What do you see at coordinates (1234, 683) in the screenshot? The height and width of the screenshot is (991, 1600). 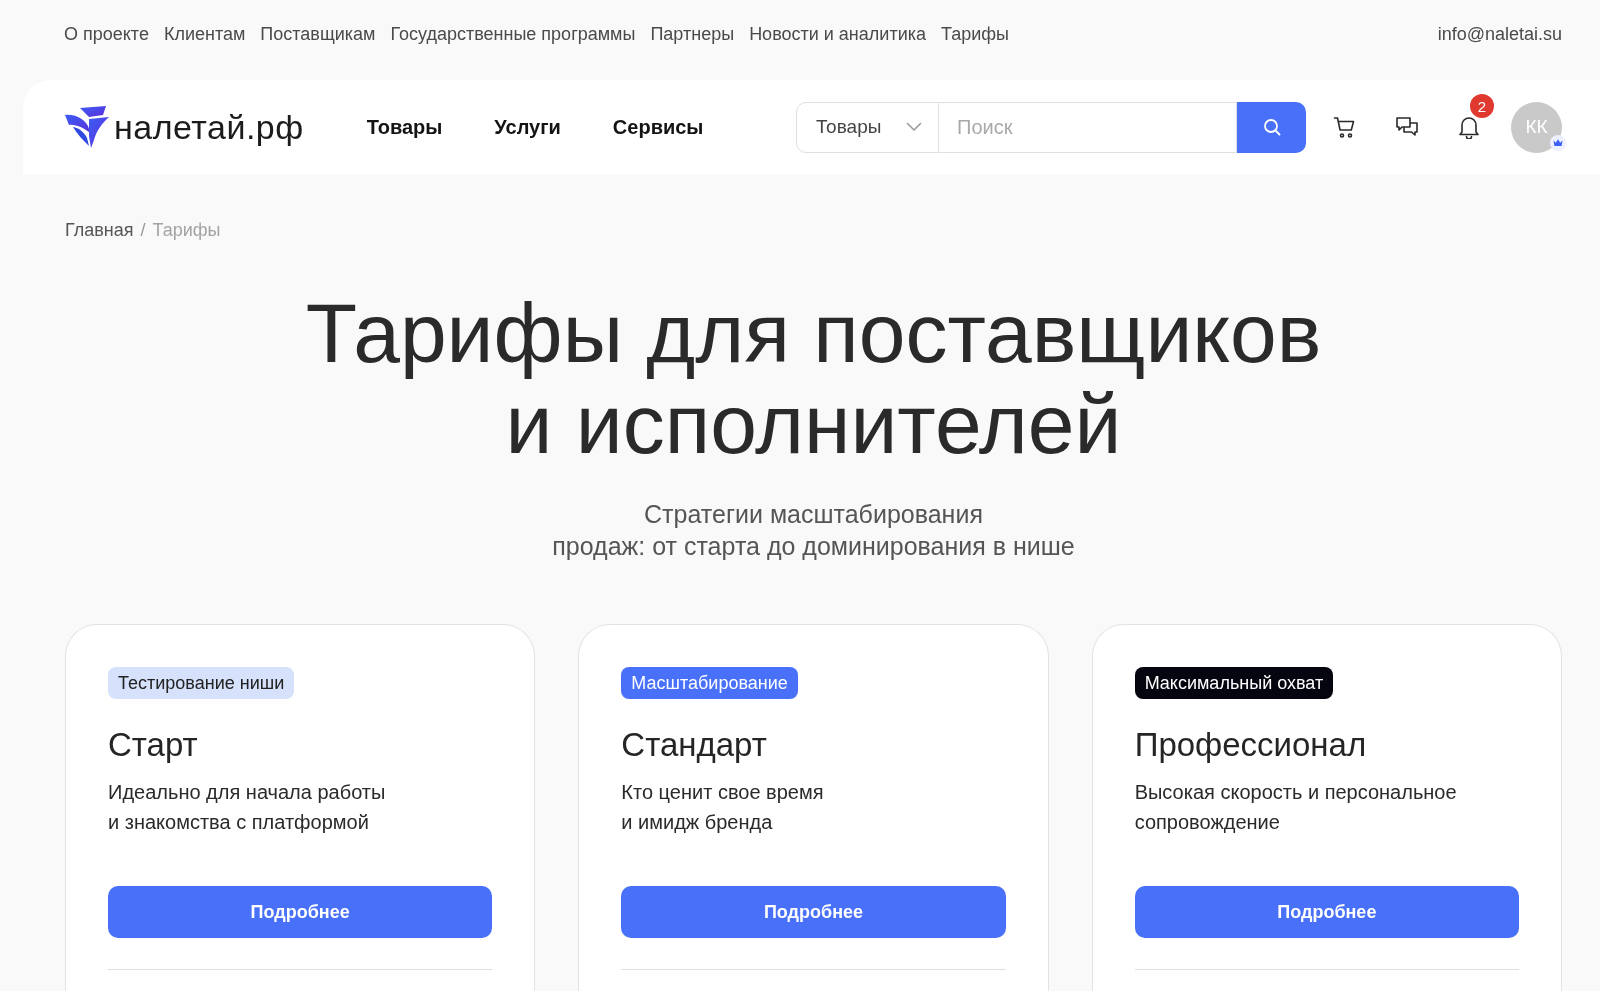 I see `plan-tag: Максимальный охват` at bounding box center [1234, 683].